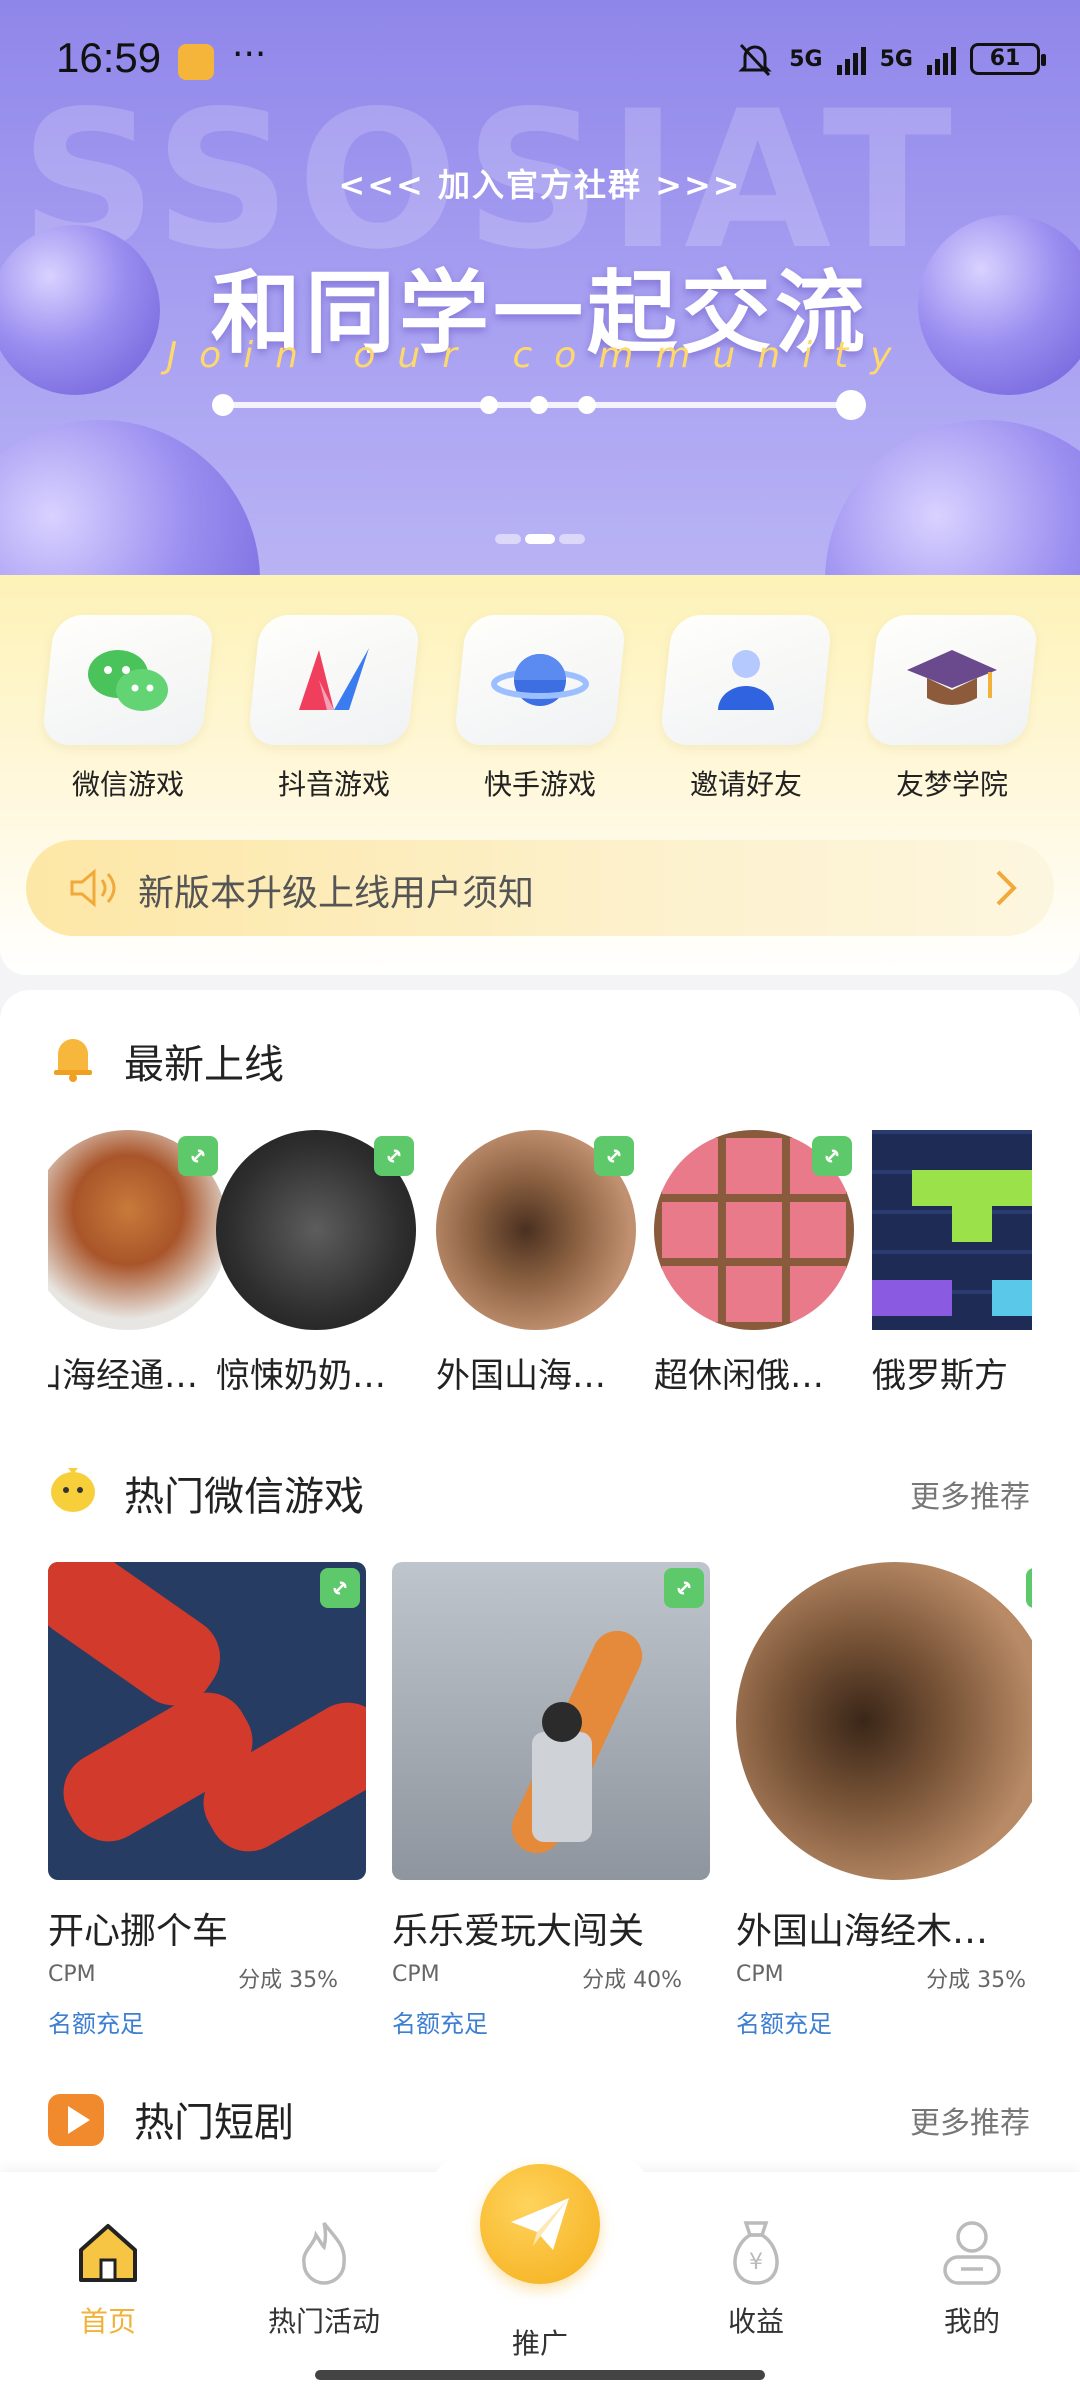 Image resolution: width=1080 pixels, height=2403 pixels. What do you see at coordinates (540, 680) in the screenshot?
I see `planet-icon` at bounding box center [540, 680].